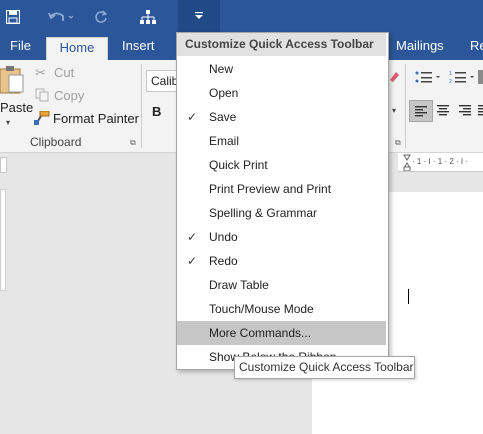  What do you see at coordinates (465, 111) in the screenshot?
I see `align-right-icon` at bounding box center [465, 111].